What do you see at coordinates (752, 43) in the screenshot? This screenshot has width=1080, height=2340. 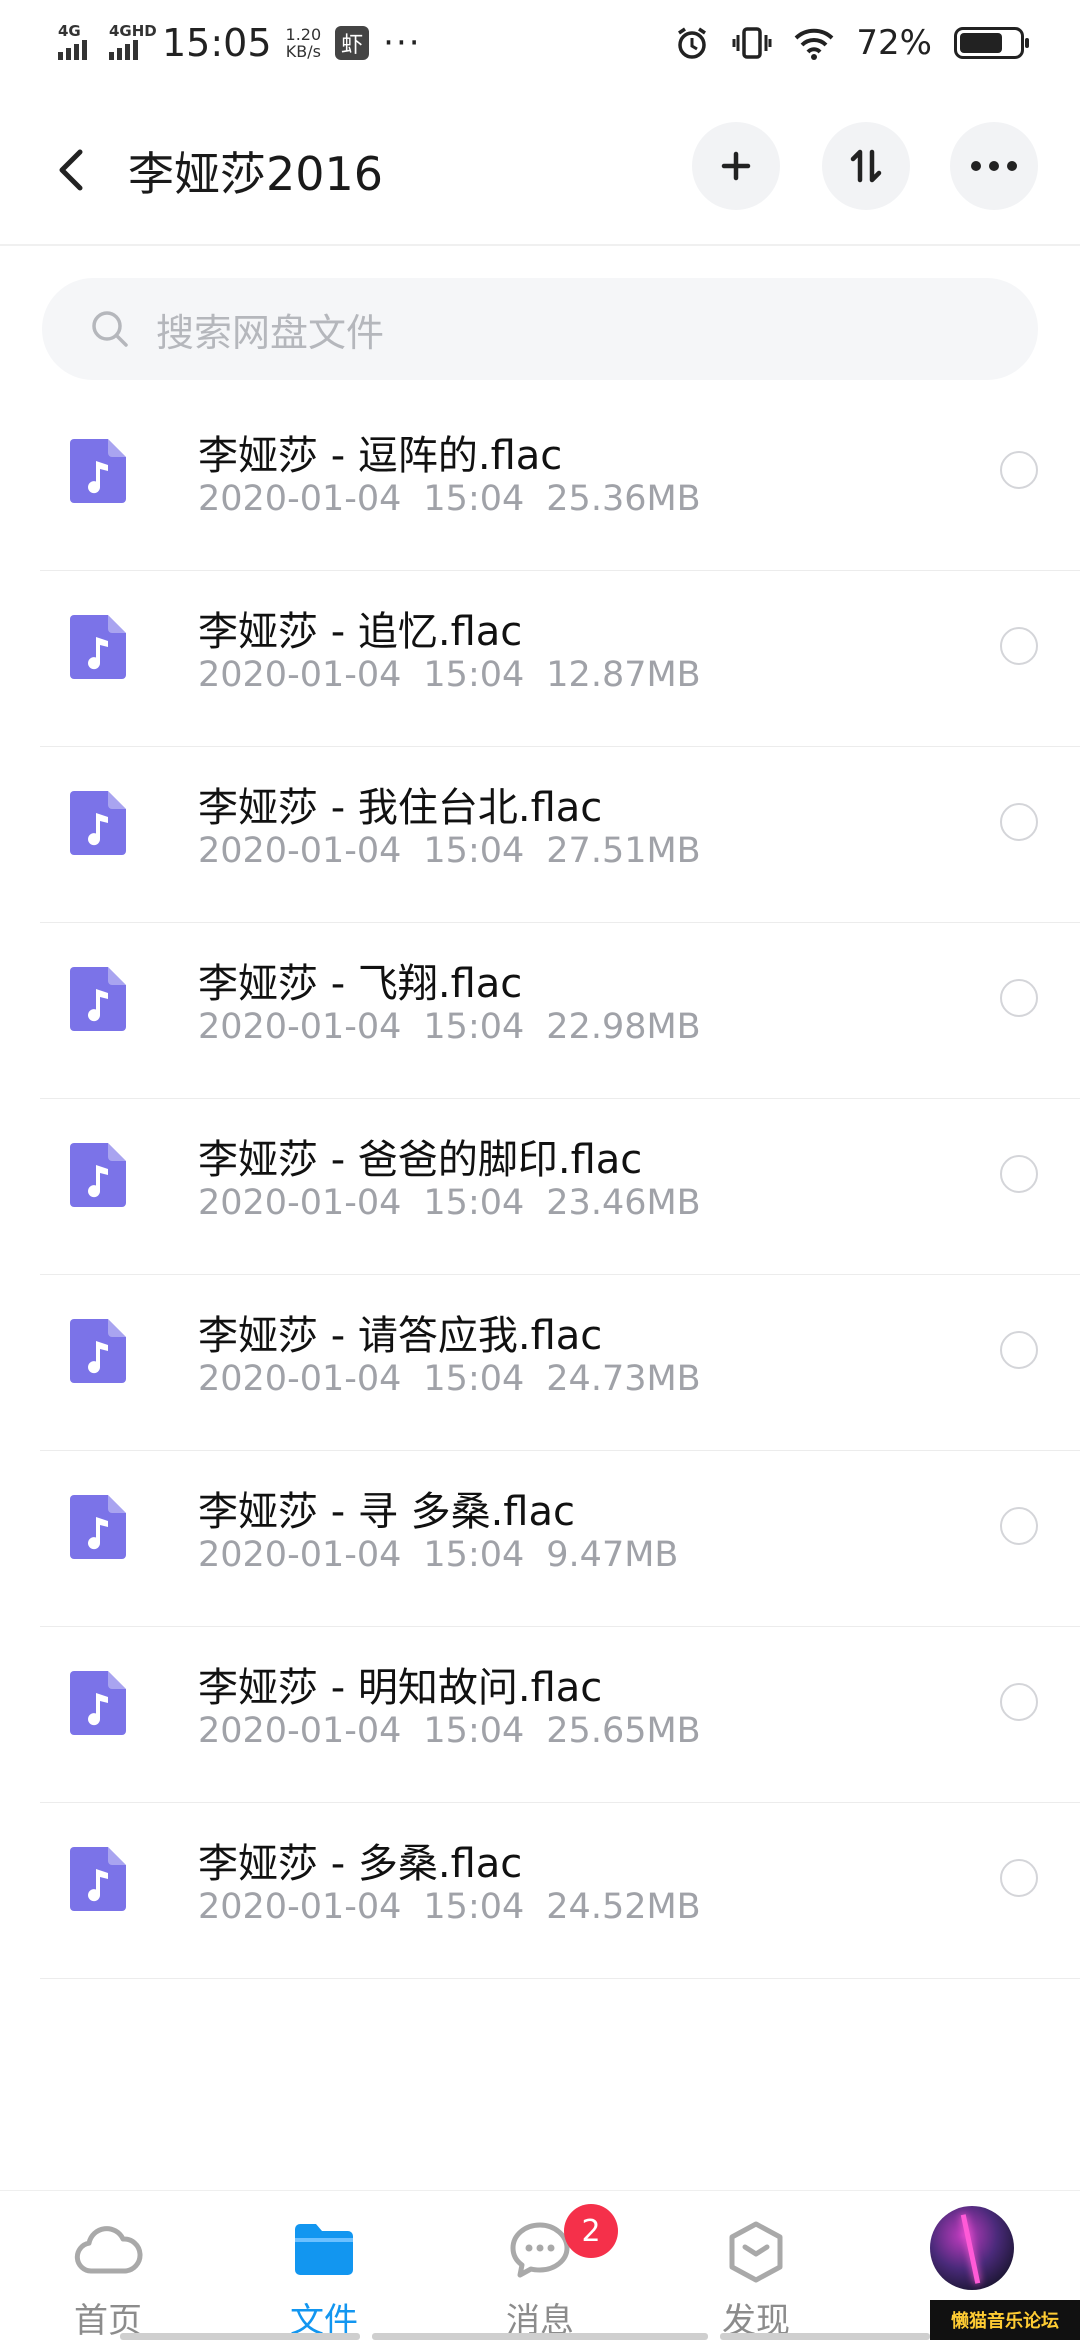 I see `vibrate-icon` at bounding box center [752, 43].